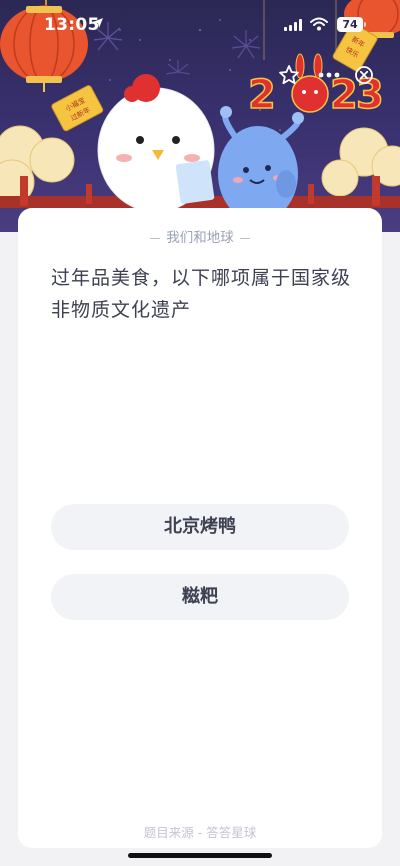 Image resolution: width=400 pixels, height=866 pixels. I want to click on year-digit-2: 2, so click(262, 95).